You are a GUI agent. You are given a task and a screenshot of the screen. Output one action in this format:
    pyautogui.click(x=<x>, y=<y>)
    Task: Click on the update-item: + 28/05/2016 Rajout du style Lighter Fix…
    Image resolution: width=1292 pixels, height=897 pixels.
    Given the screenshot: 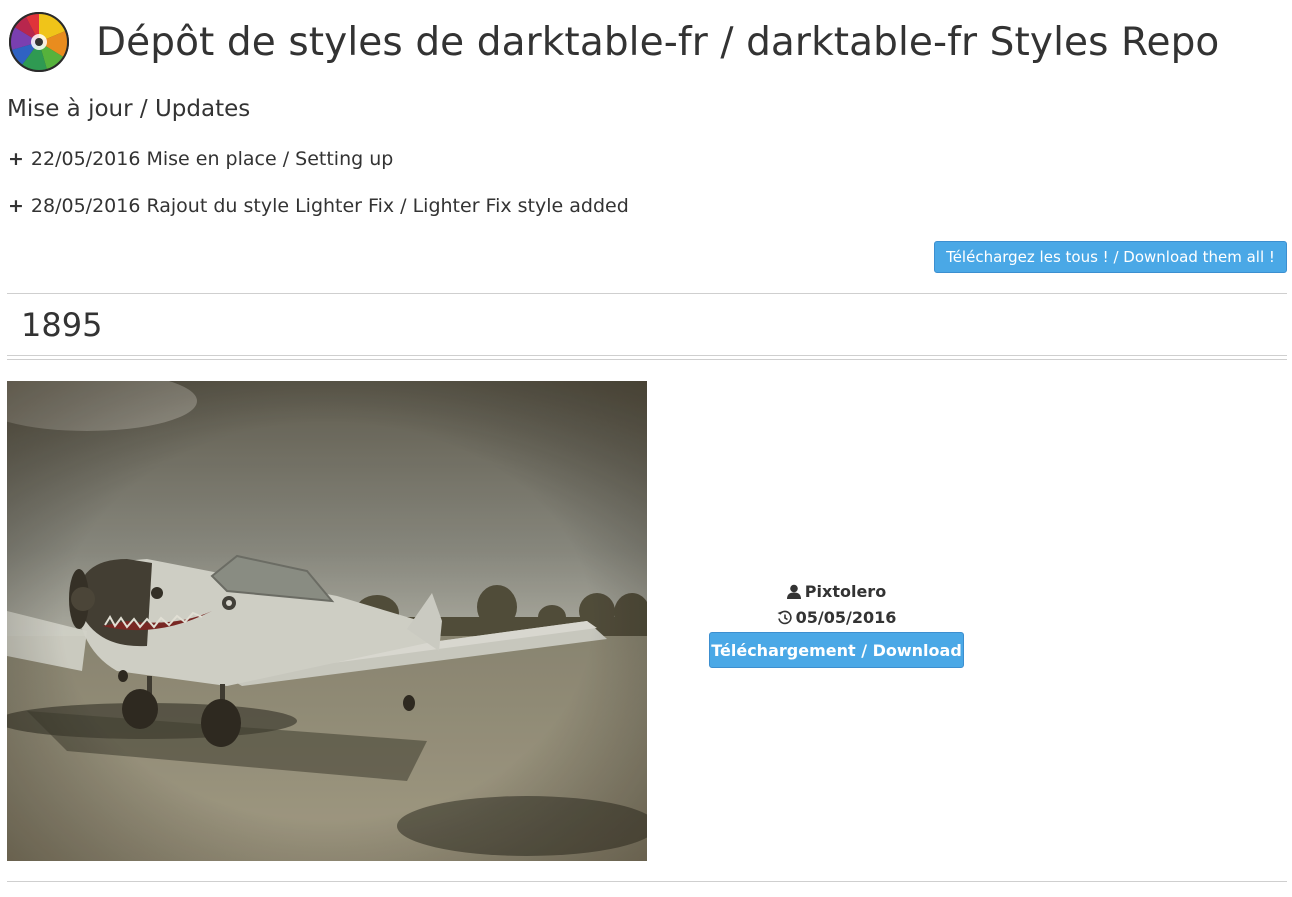 What is the action you would take?
    pyautogui.click(x=318, y=206)
    